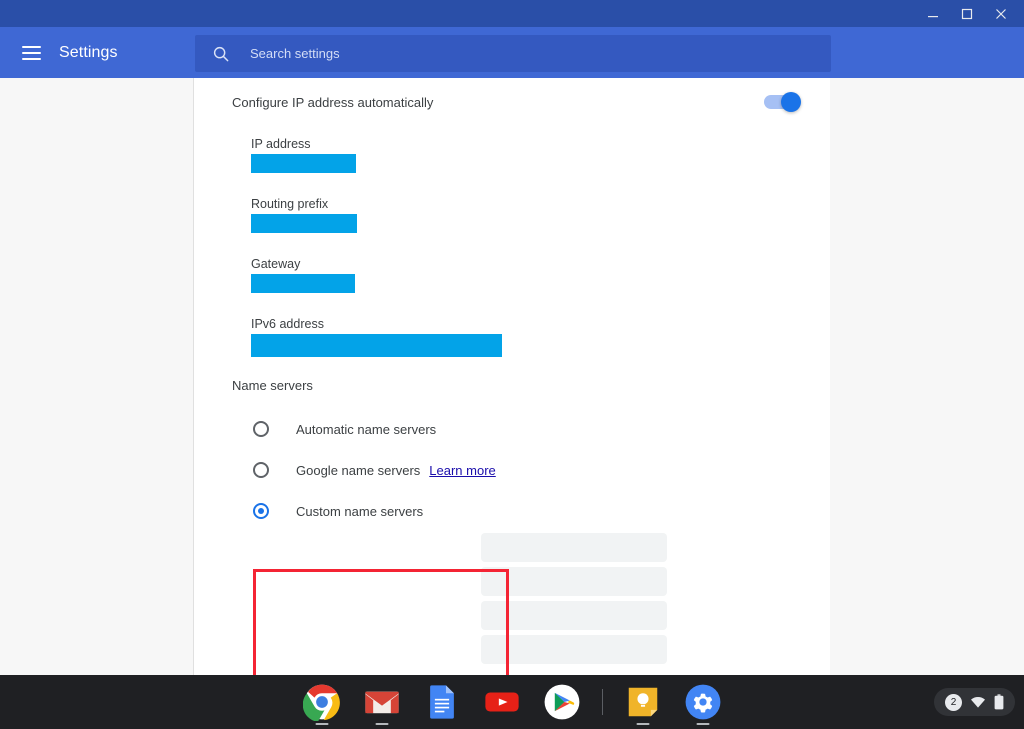  What do you see at coordinates (791, 102) in the screenshot?
I see `toggle-knob` at bounding box center [791, 102].